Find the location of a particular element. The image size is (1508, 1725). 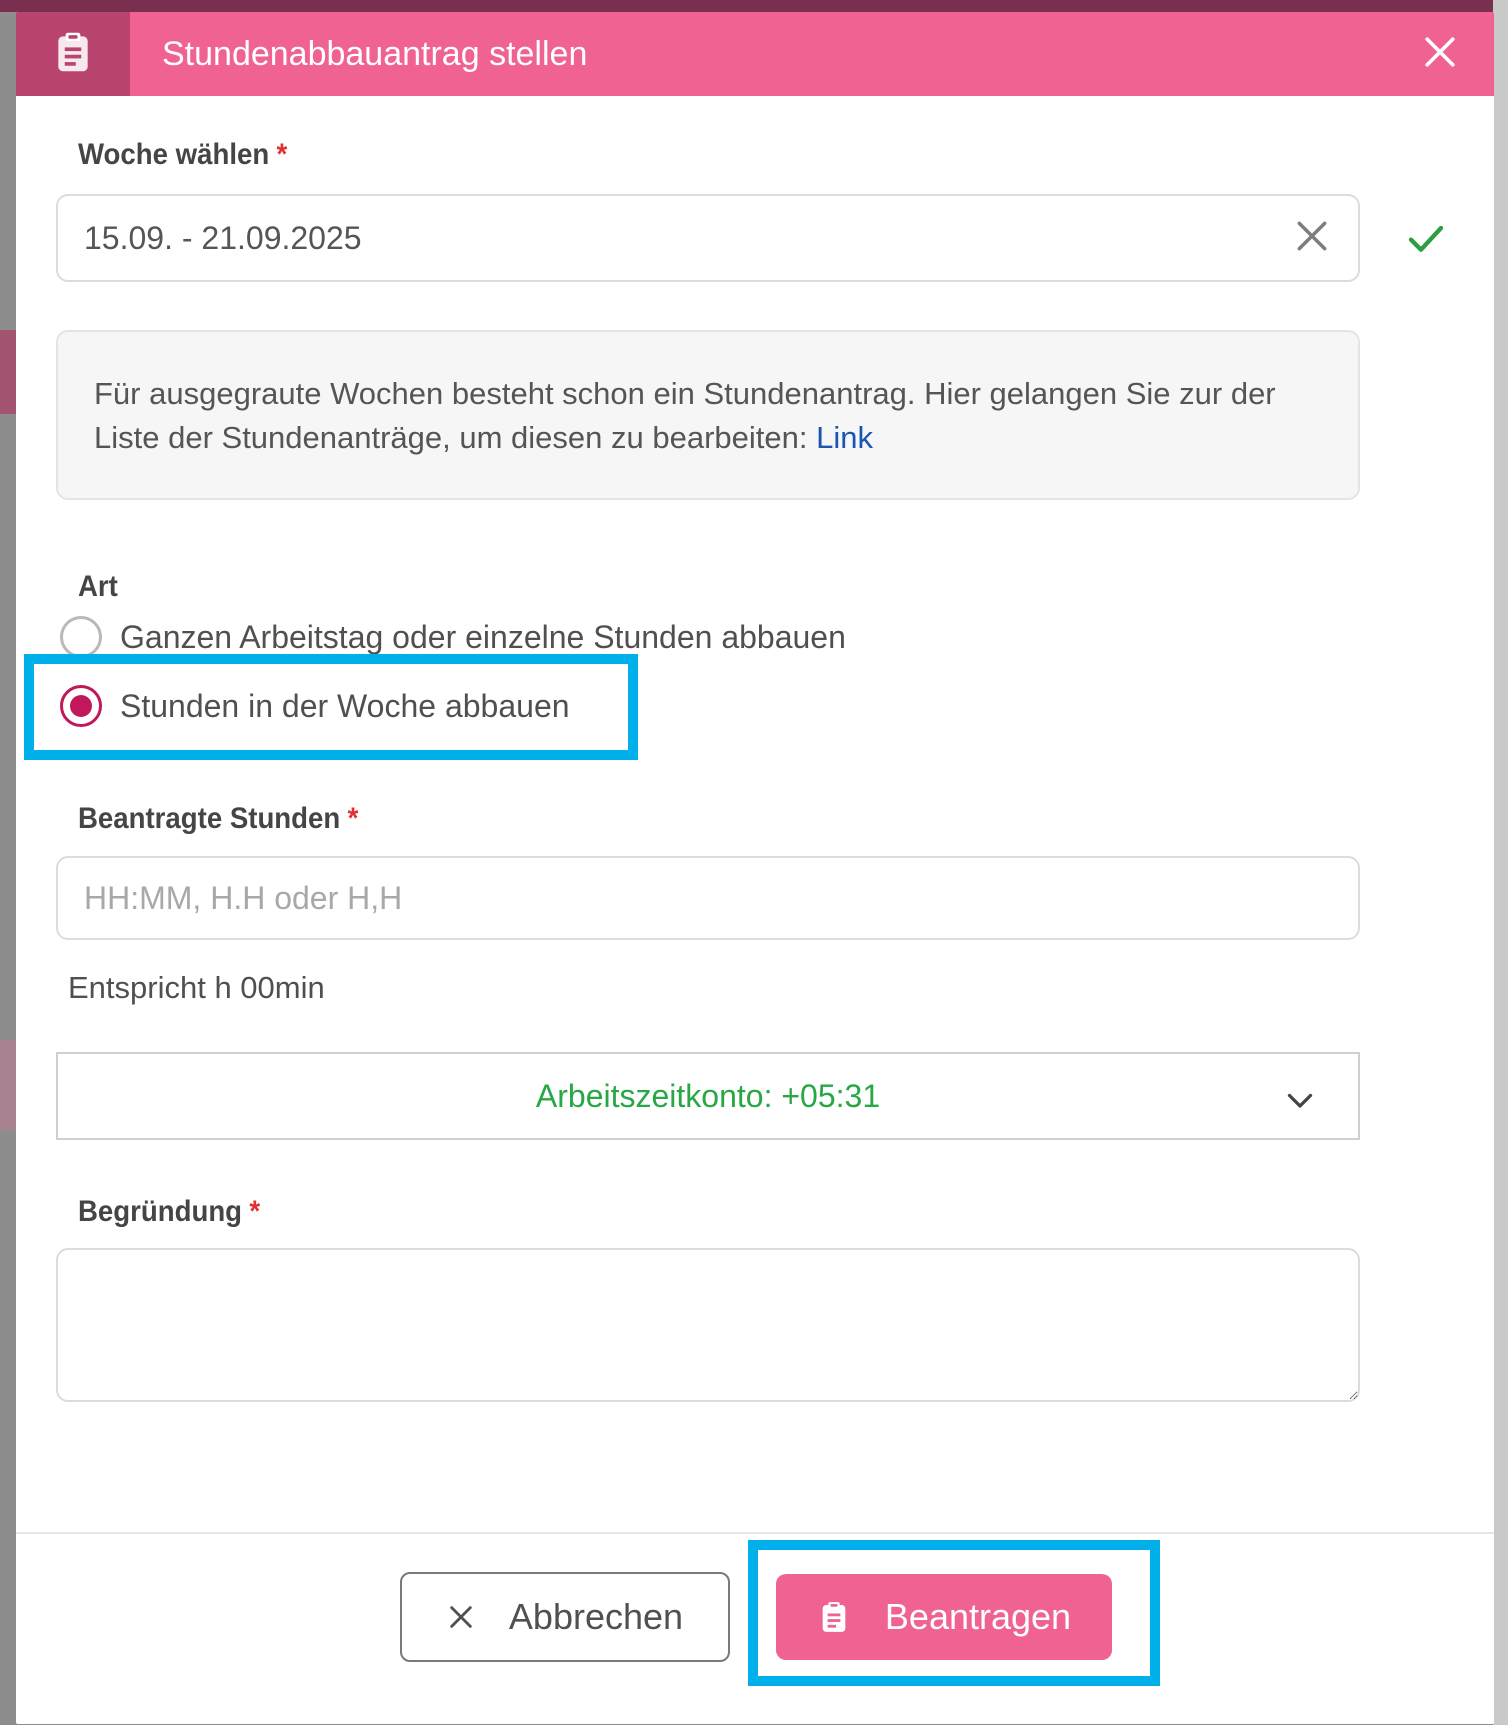

reason-label: Begründung * is located at coordinates (169, 1212).